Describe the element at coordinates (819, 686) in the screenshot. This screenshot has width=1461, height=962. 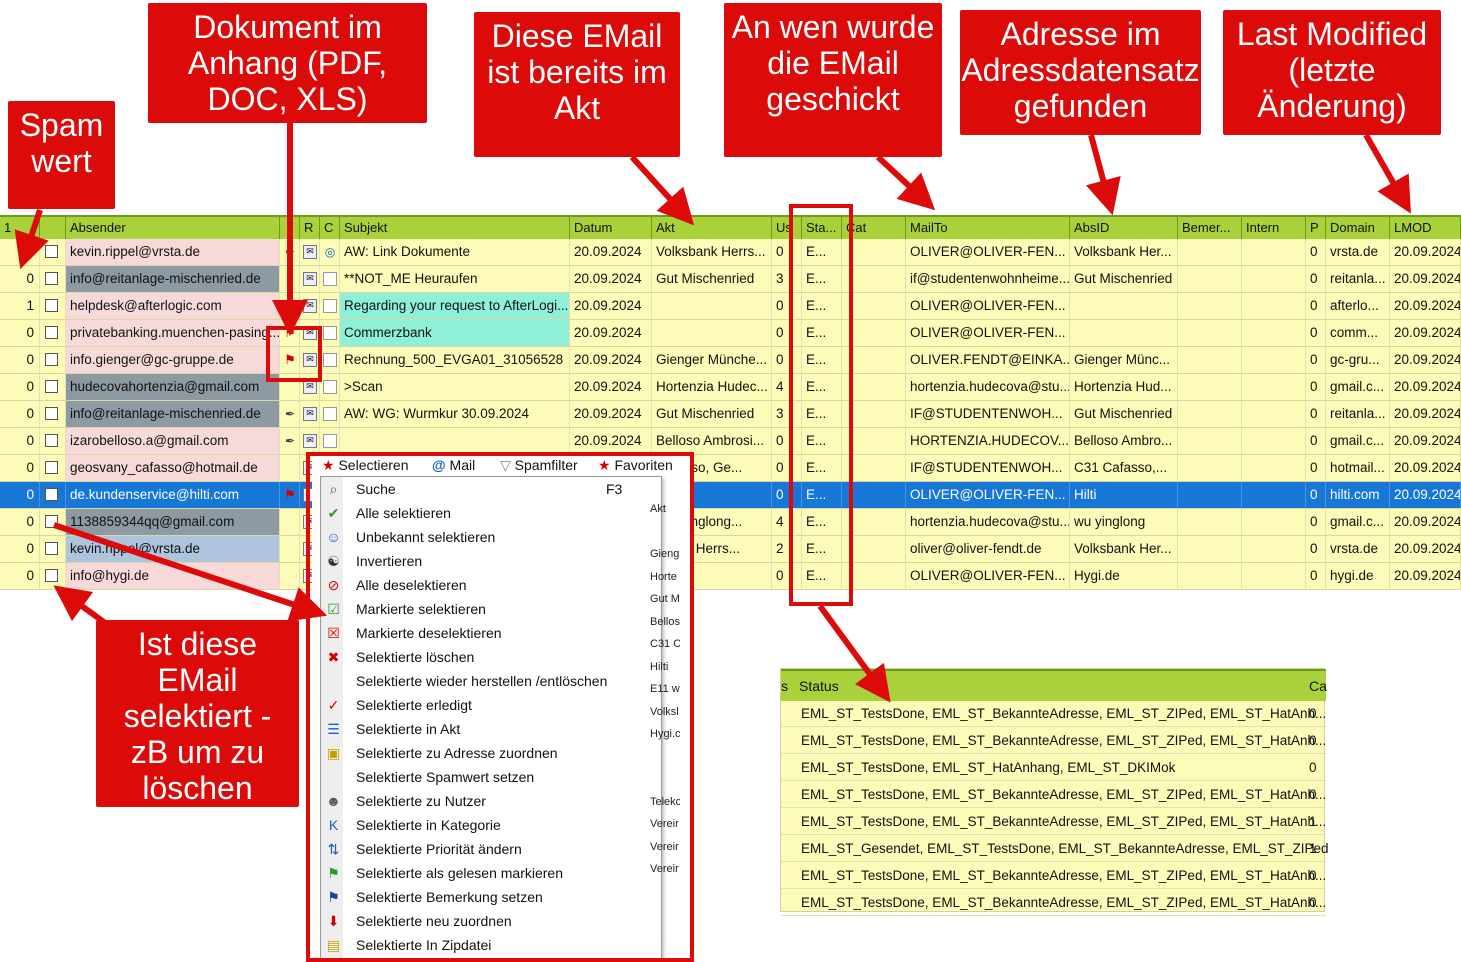
I see `status-col-title: Status` at that location.